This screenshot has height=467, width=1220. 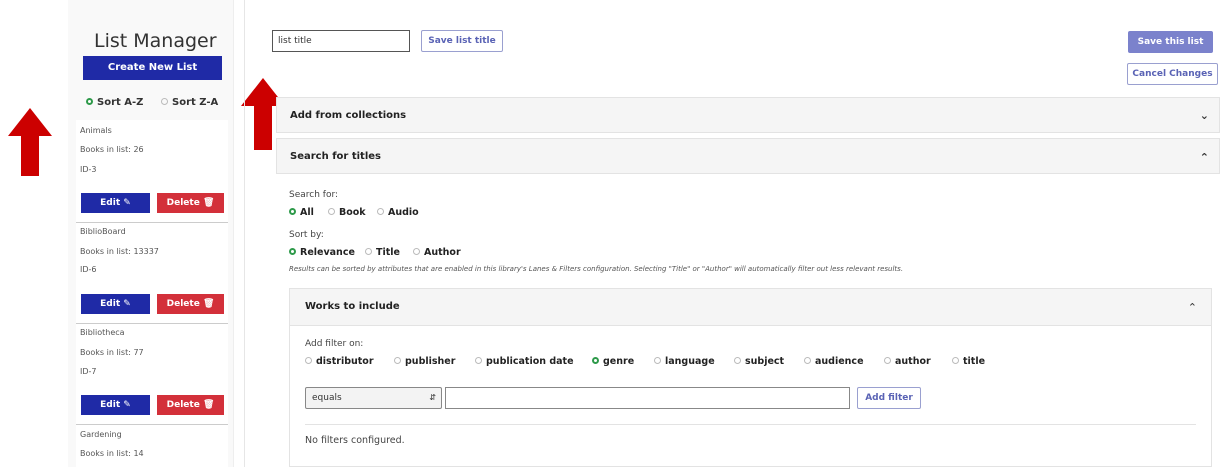 What do you see at coordinates (152, 68) in the screenshot?
I see `create-new-list-button: Create New List` at bounding box center [152, 68].